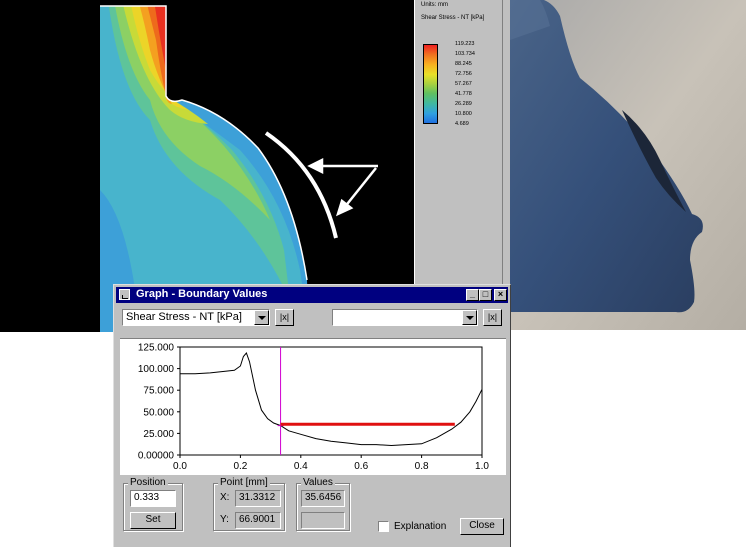  I want to click on panel-separator, so click(506, 166).